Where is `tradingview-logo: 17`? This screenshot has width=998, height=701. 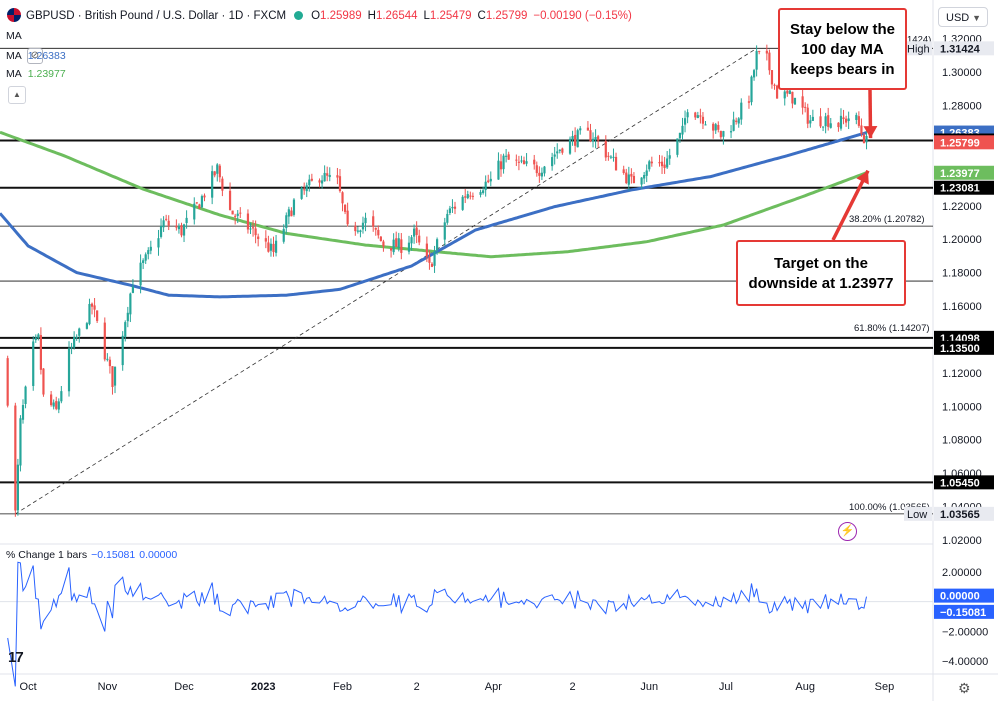
tradingview-logo: 17 is located at coordinates (16, 657).